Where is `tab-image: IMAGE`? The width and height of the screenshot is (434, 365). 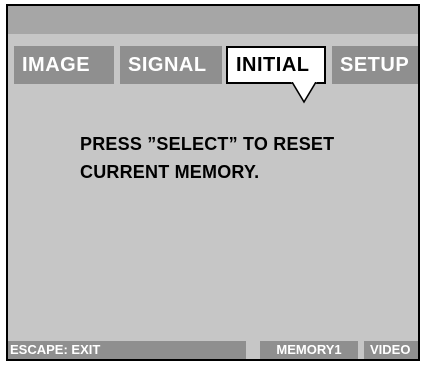
tab-image: IMAGE is located at coordinates (64, 65).